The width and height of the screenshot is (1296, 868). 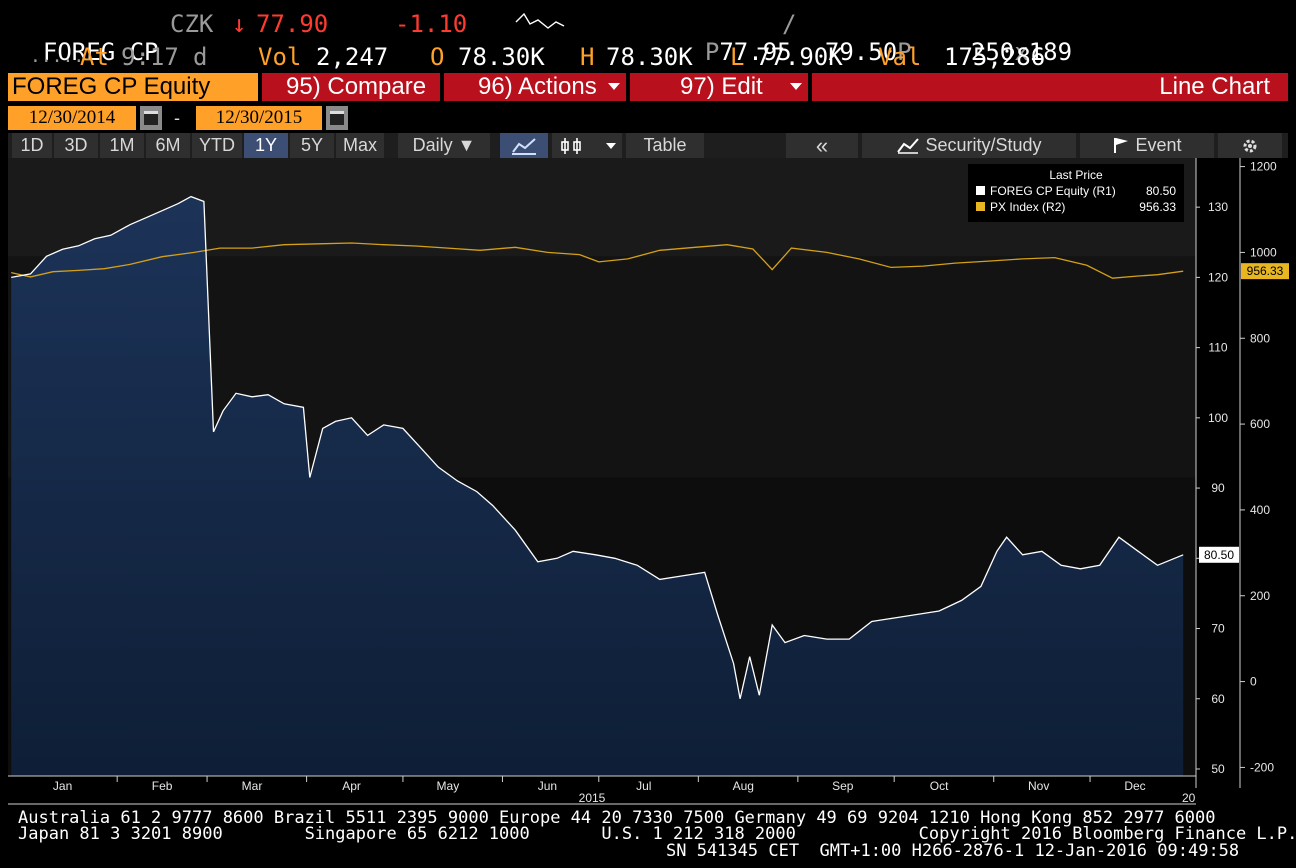 What do you see at coordinates (352, 57) in the screenshot?
I see `volume-value: 2,247` at bounding box center [352, 57].